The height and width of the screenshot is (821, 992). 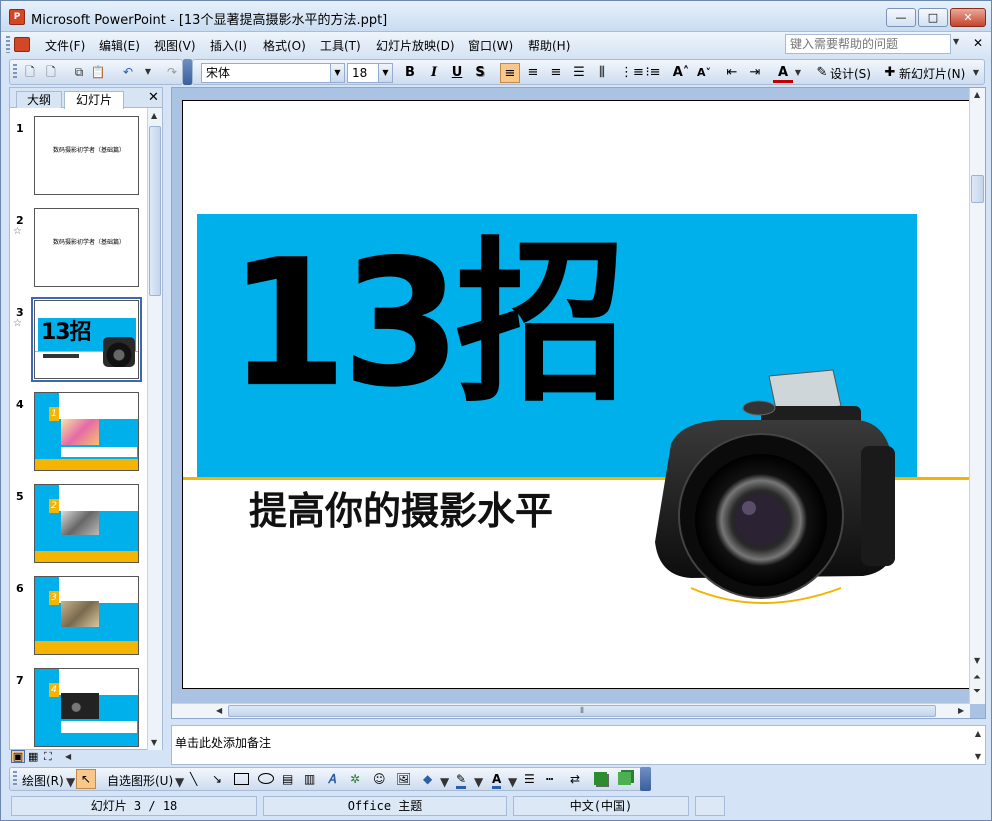 What do you see at coordinates (850, 73) in the screenshot?
I see `design-button: 设计(S)` at bounding box center [850, 73].